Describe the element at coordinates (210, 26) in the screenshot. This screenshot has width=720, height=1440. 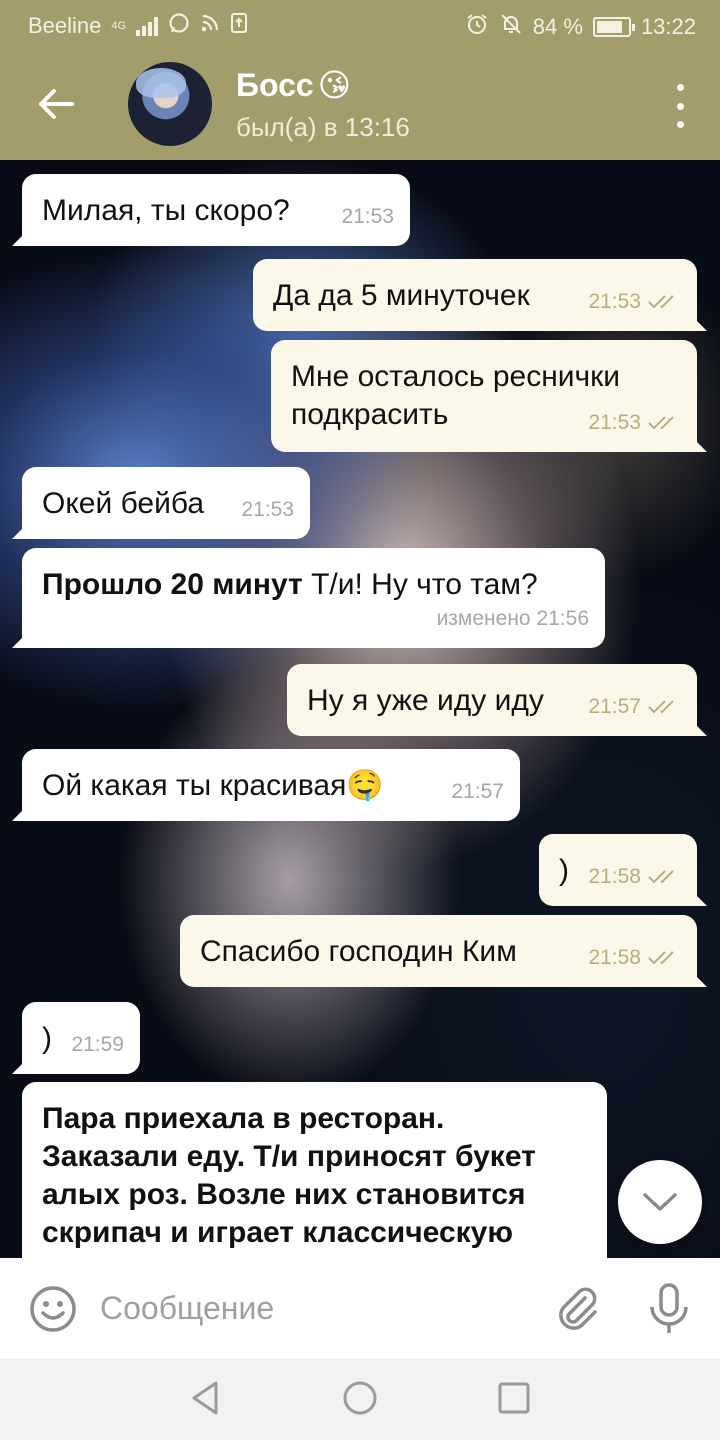
I see `rss-icon` at that location.